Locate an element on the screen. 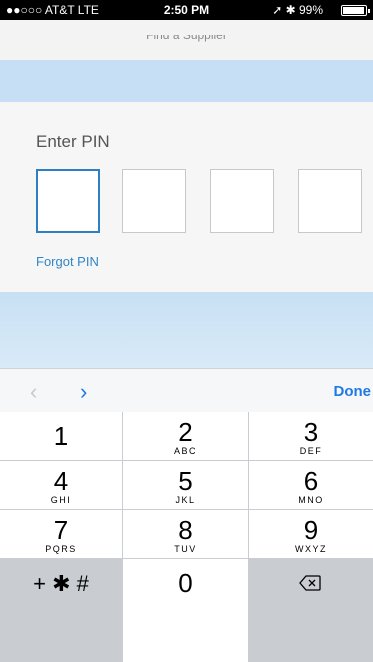 This screenshot has width=373, height=662. backspace-icon is located at coordinates (310, 583).